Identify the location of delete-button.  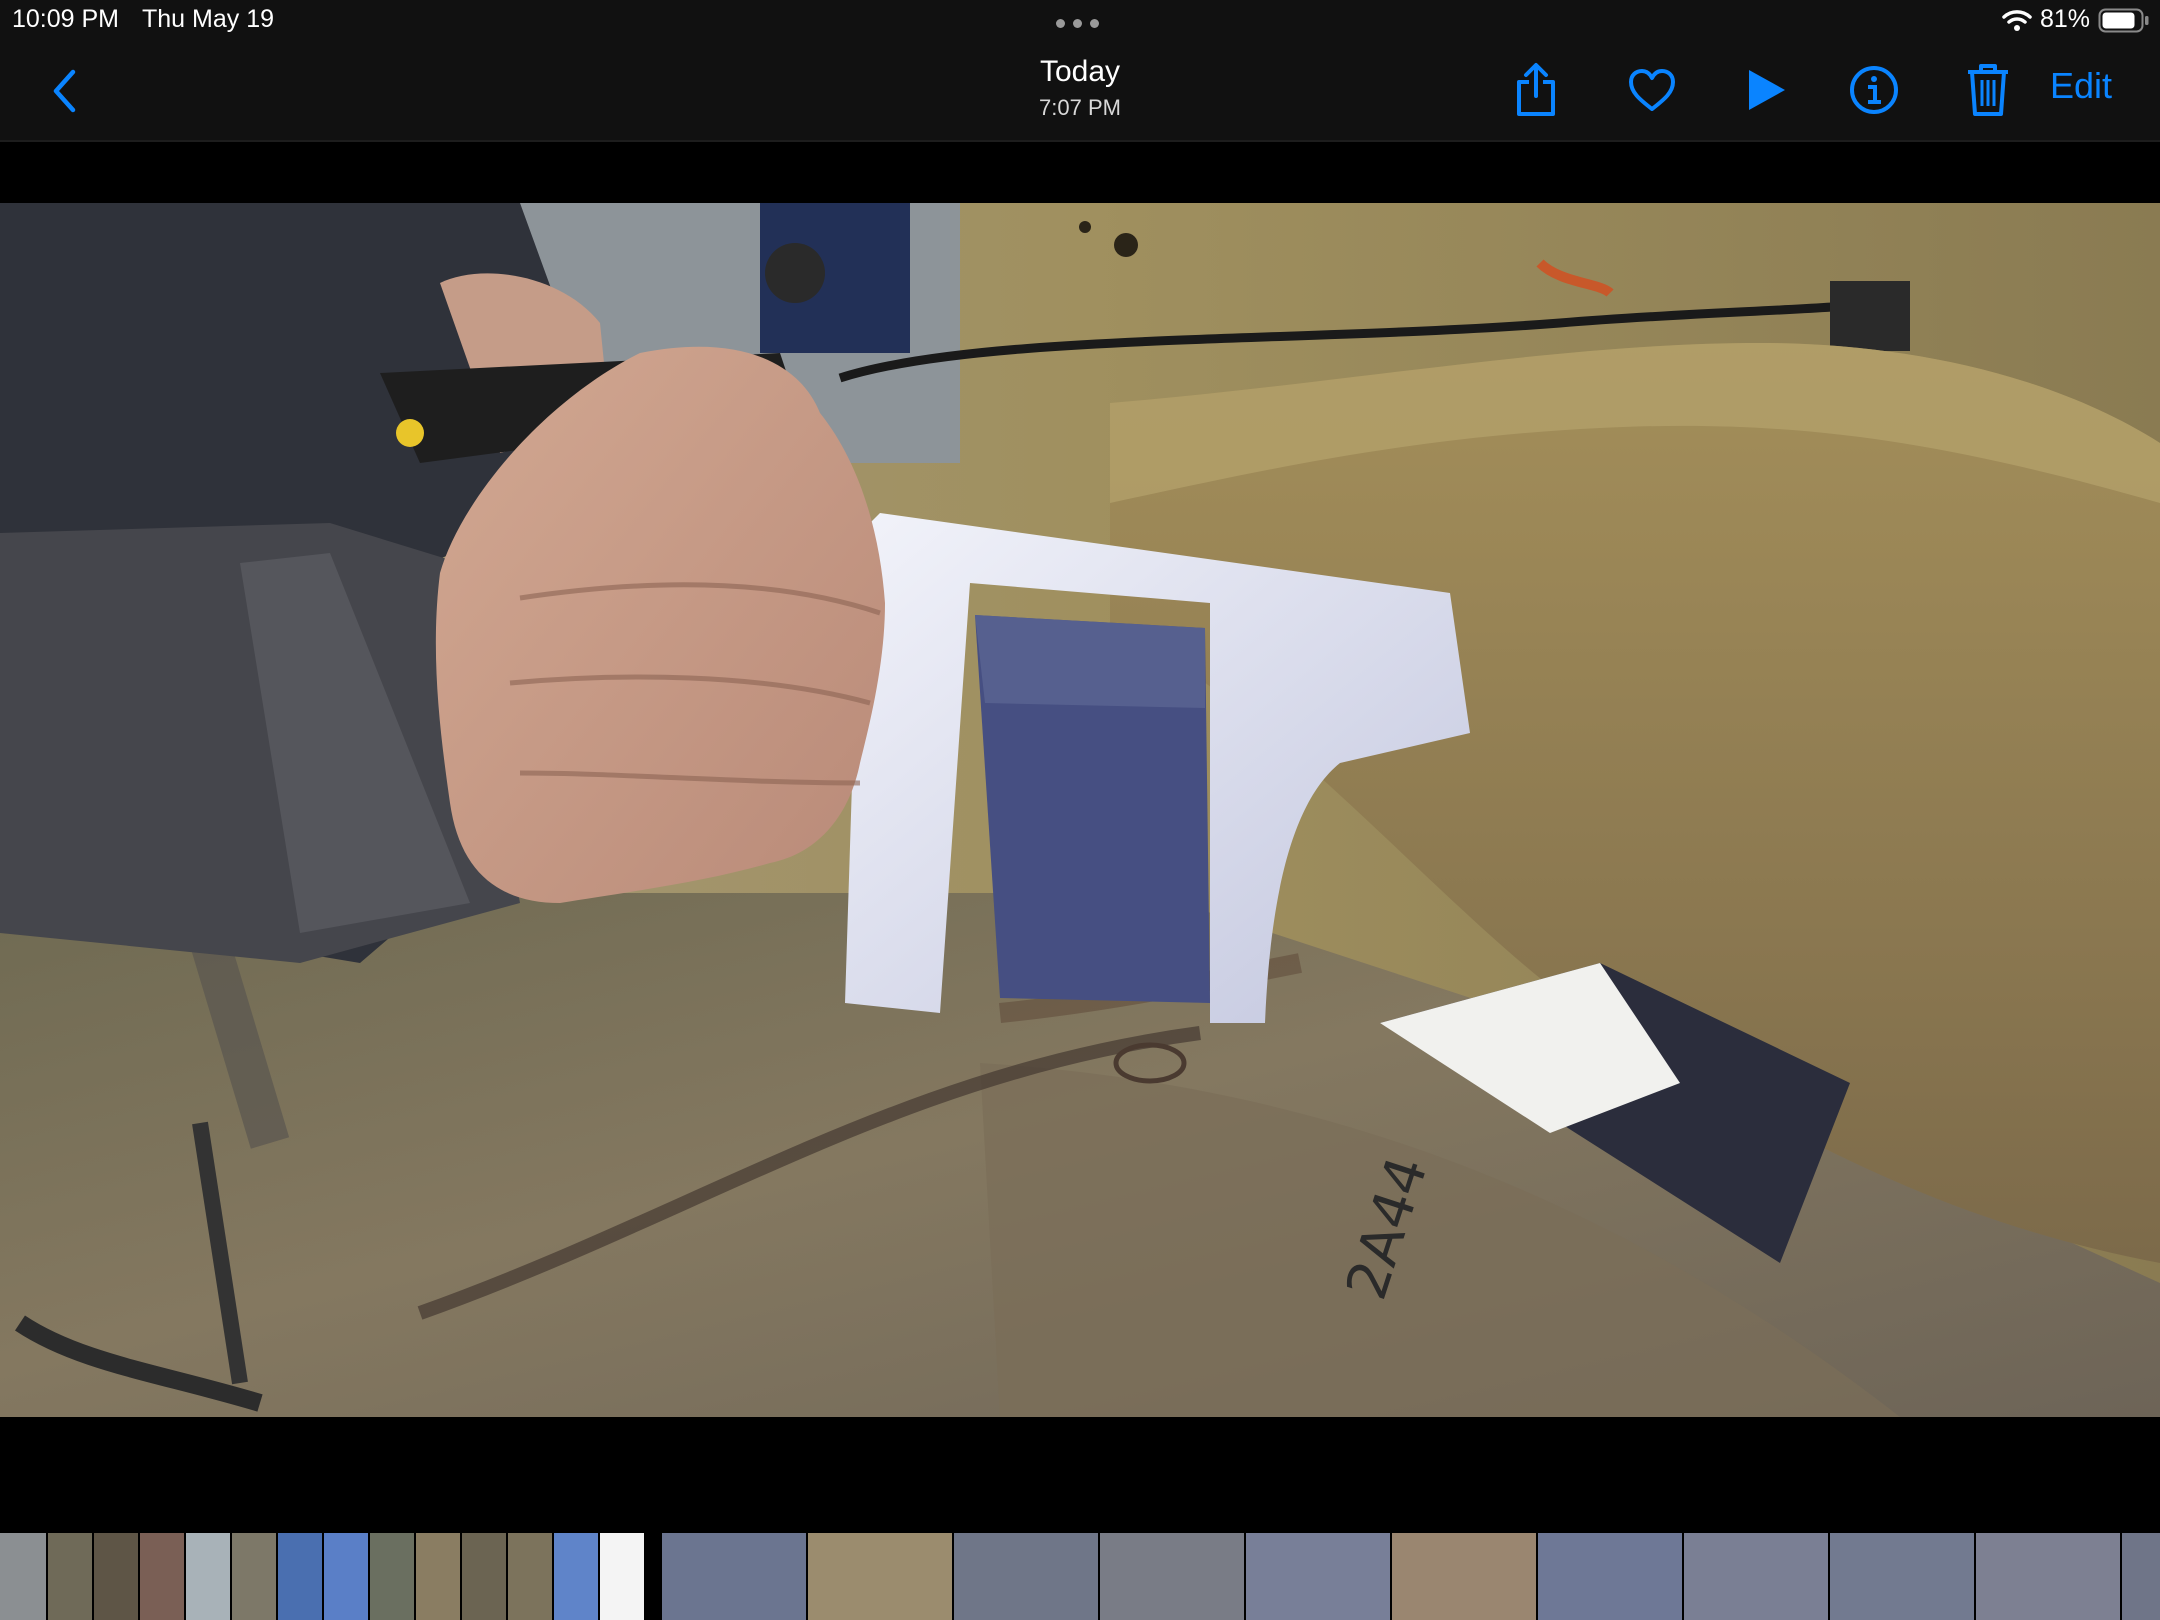
(1988, 90).